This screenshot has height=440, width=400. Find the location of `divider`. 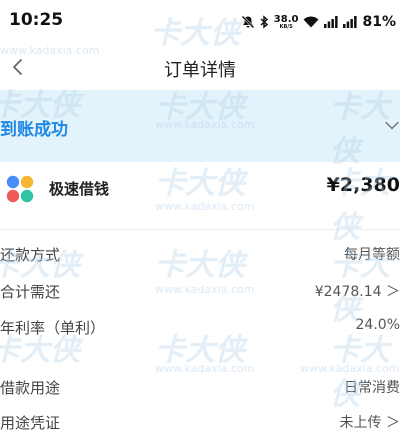

divider is located at coordinates (200, 229).